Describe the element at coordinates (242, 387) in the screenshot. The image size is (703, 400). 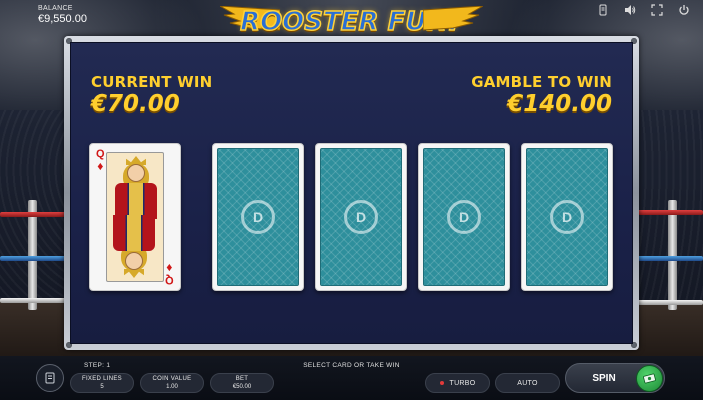
I see `bet-value: €50.00` at that location.